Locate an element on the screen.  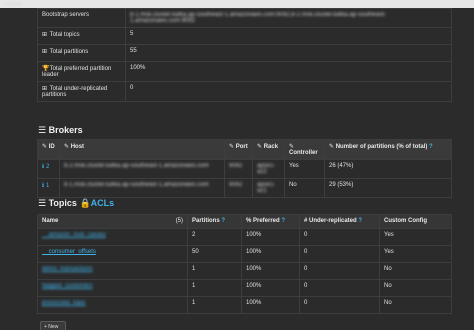
brokers-heading: ☰ Brokers is located at coordinates (60, 130).